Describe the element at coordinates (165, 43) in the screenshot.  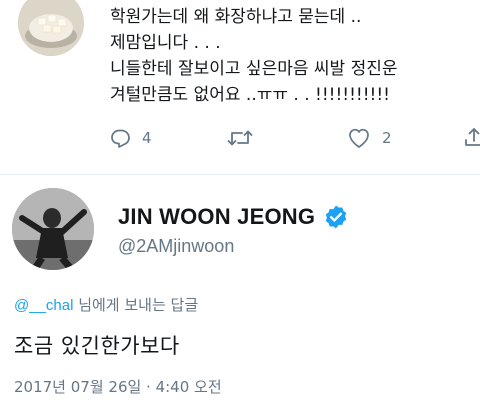
I see `reply-tweet-line: 제맘입니다 . . .` at that location.